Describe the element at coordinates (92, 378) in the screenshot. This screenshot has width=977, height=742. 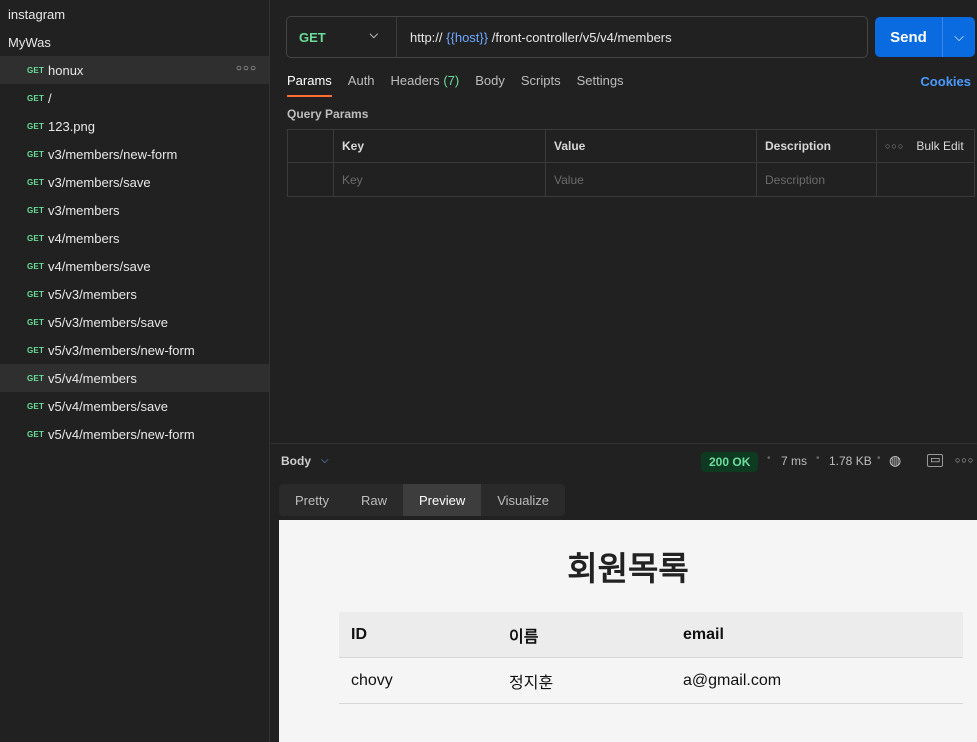
I see `request-name: v5/v4/members` at that location.